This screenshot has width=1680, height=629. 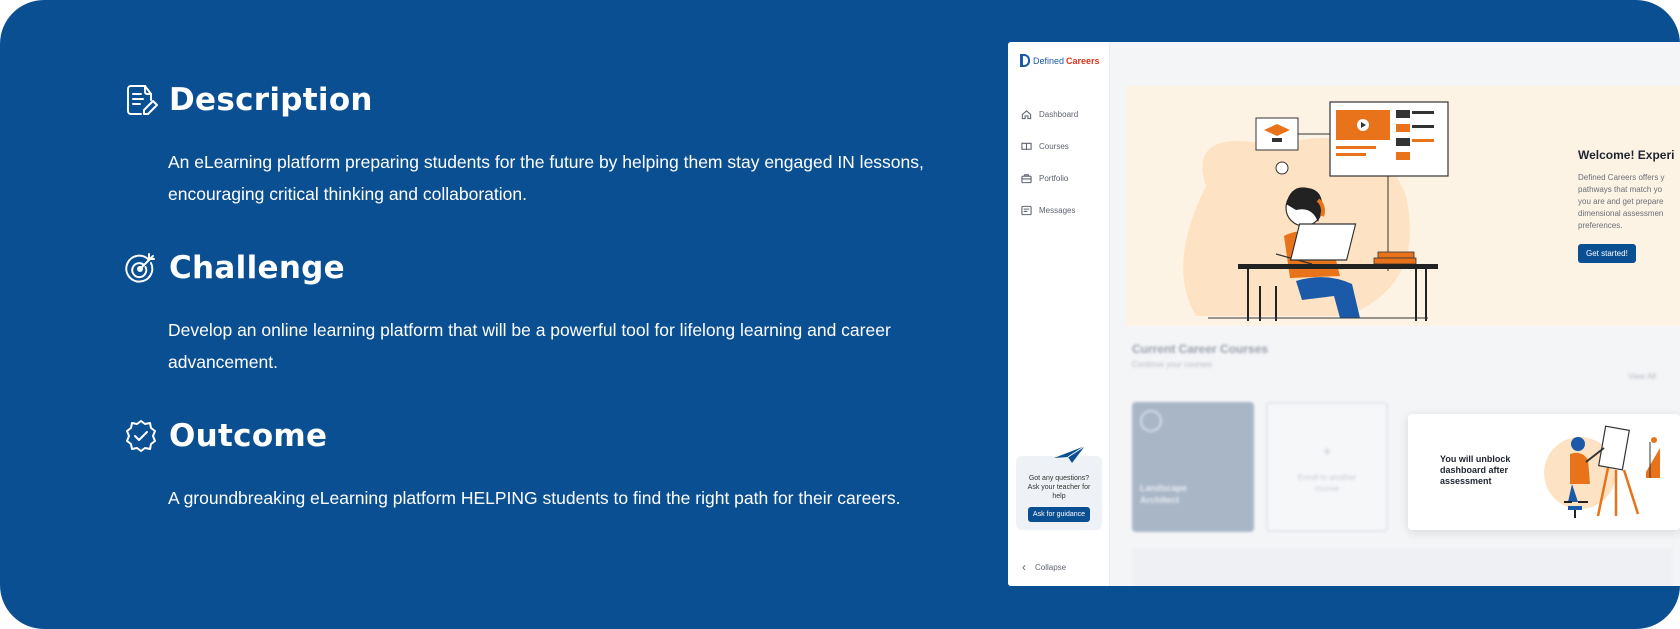 What do you see at coordinates (1054, 178) in the screenshot?
I see `sidebar-item-label: Portfolio` at bounding box center [1054, 178].